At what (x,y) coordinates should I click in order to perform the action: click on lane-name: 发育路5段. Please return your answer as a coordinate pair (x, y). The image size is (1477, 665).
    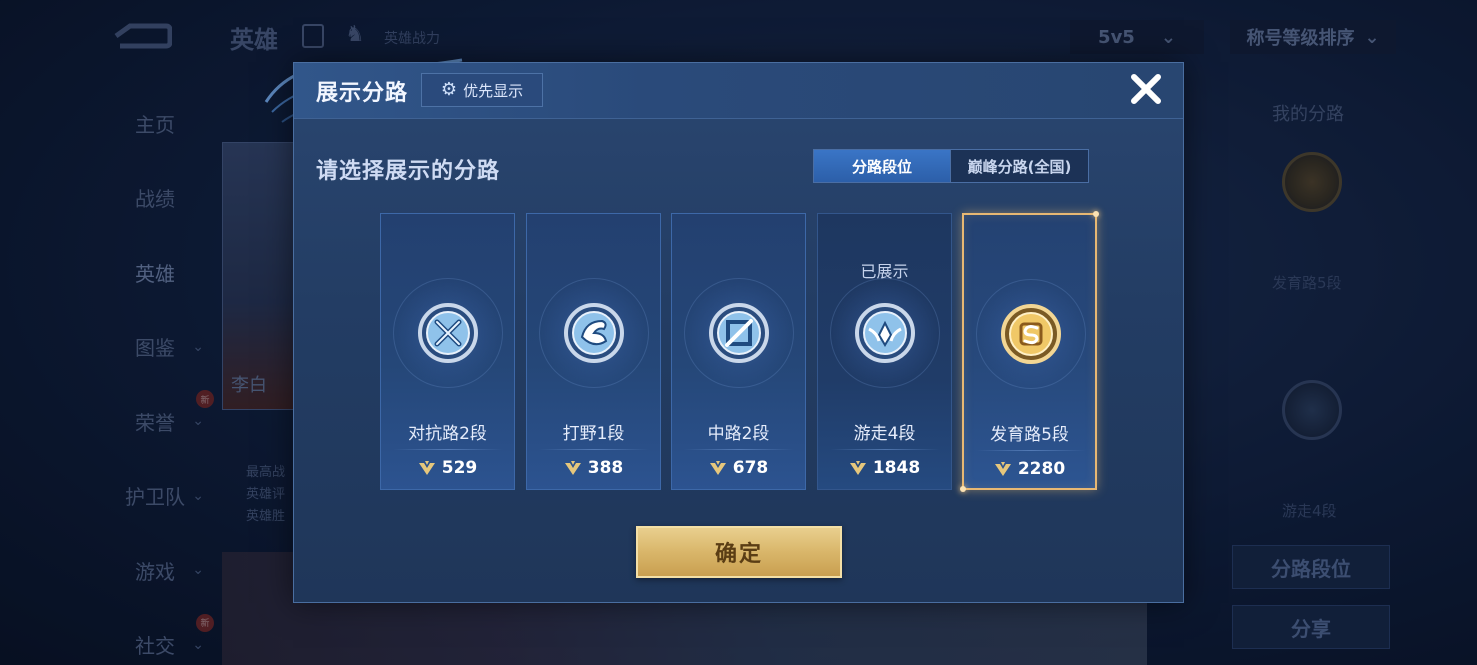
    Looking at the image, I should click on (1029, 435).